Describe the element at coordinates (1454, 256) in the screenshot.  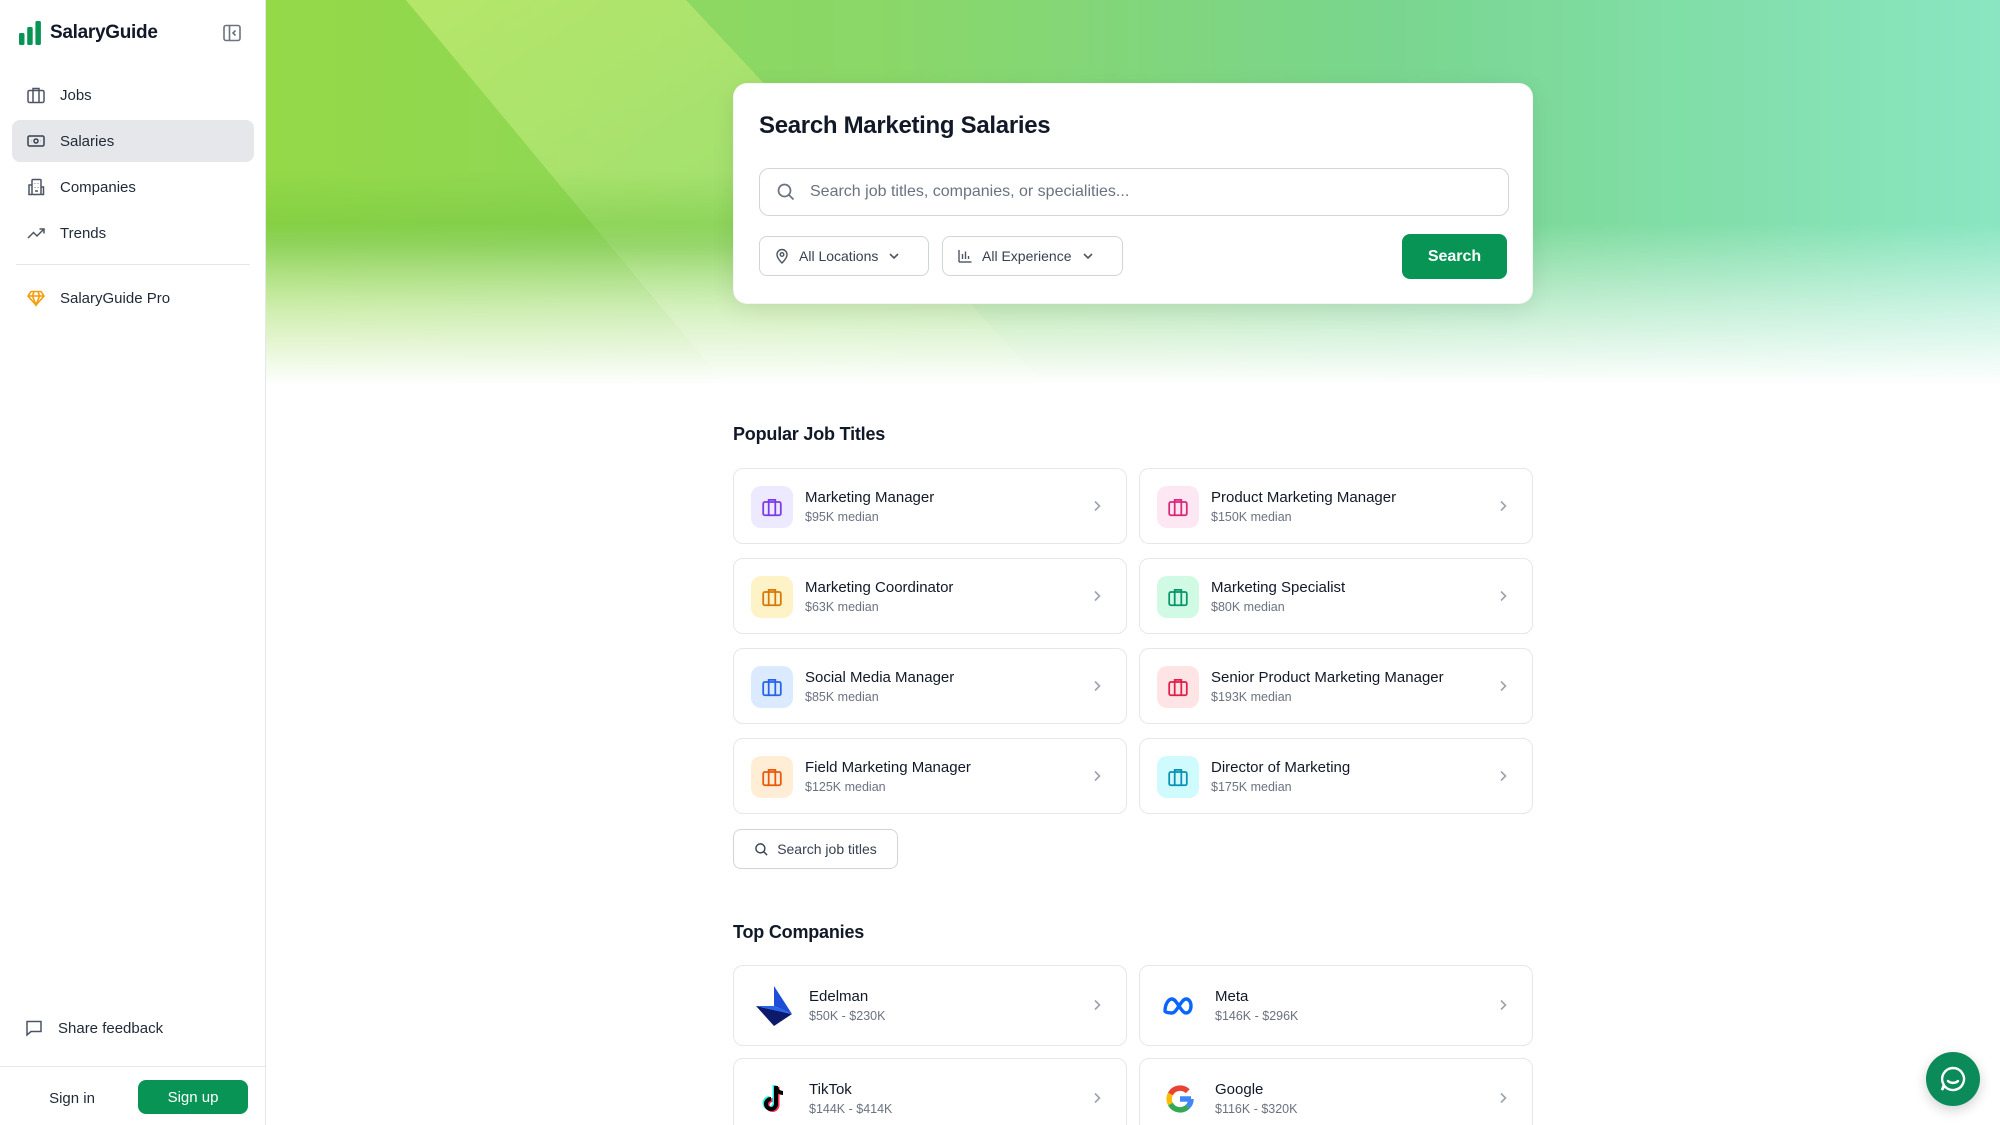
I see `search-button: Search` at that location.